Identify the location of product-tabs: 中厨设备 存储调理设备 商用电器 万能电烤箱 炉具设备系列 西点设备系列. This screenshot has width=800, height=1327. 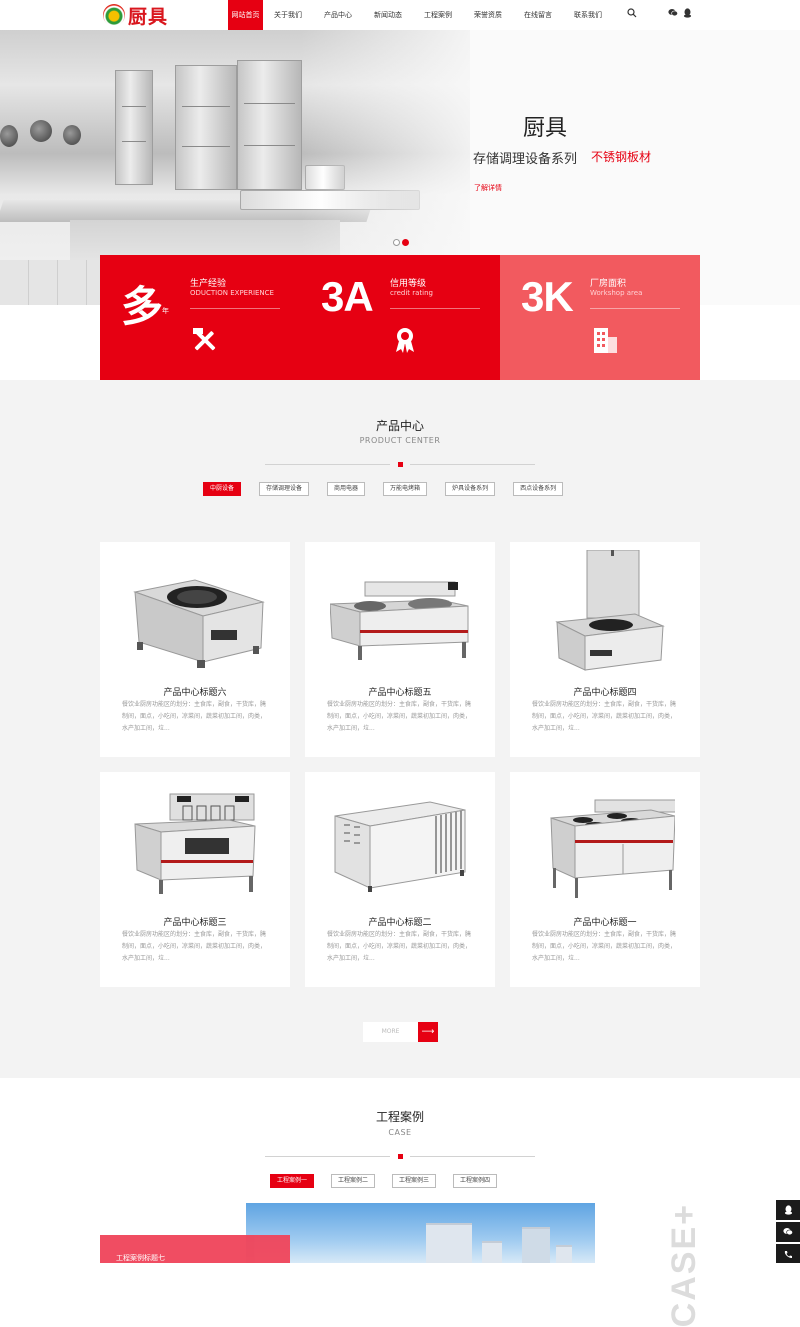
(383, 489).